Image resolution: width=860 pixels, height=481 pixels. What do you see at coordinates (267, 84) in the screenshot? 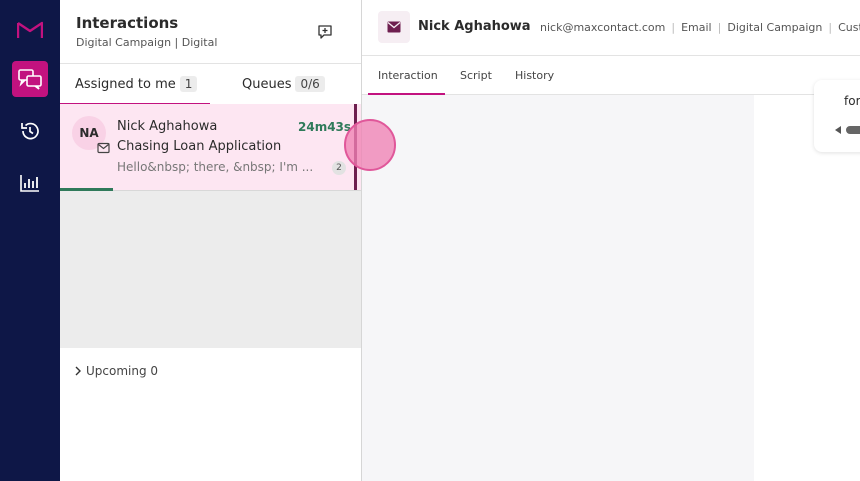
I see `tab-label: Queues` at bounding box center [267, 84].